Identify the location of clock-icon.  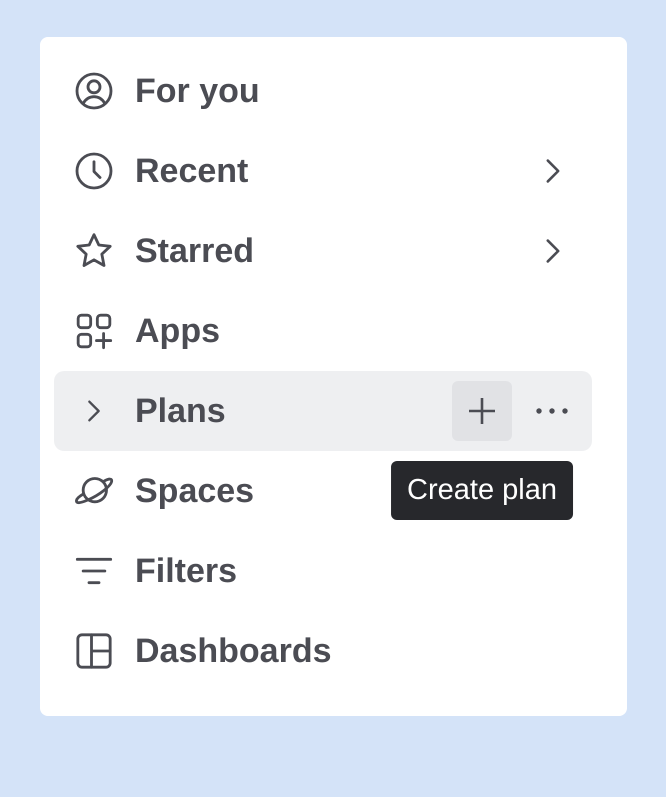
(94, 171).